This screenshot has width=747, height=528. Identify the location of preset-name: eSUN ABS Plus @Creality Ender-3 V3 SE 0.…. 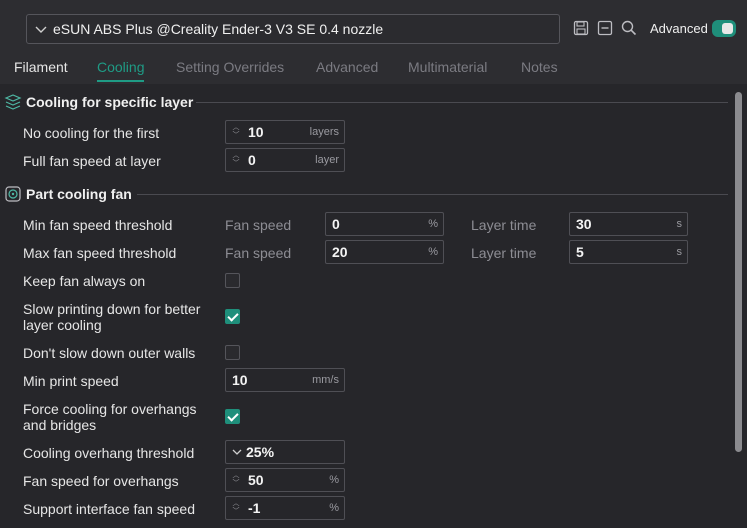
(218, 29).